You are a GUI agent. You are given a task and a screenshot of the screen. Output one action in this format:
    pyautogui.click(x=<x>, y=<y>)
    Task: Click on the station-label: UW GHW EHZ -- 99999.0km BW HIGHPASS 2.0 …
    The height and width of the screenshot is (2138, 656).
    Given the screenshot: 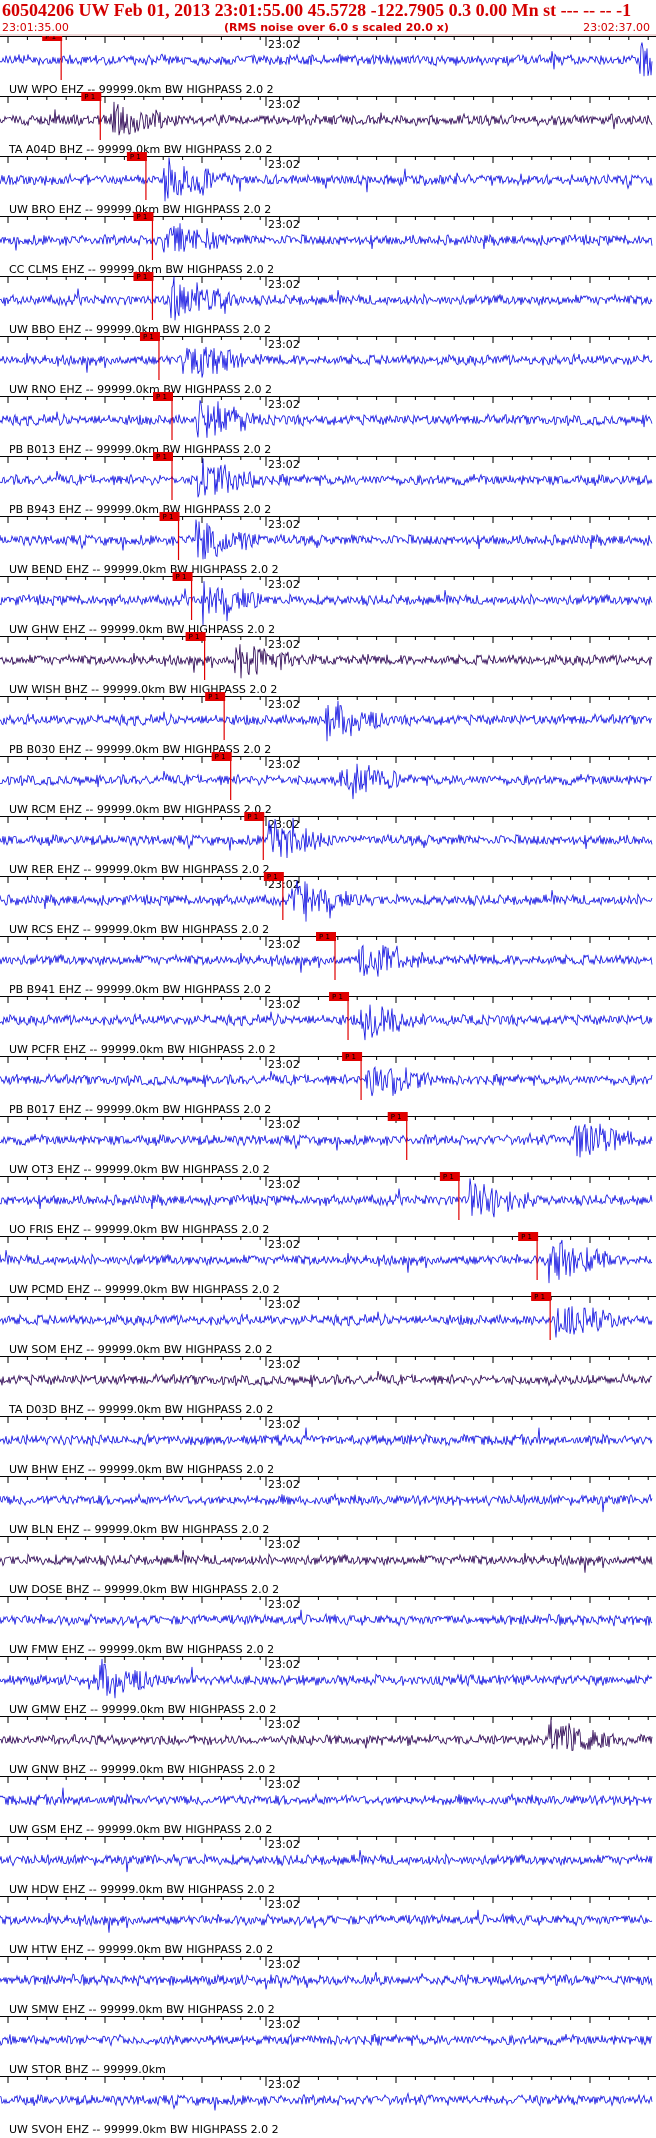 What is the action you would take?
    pyautogui.click(x=142, y=629)
    